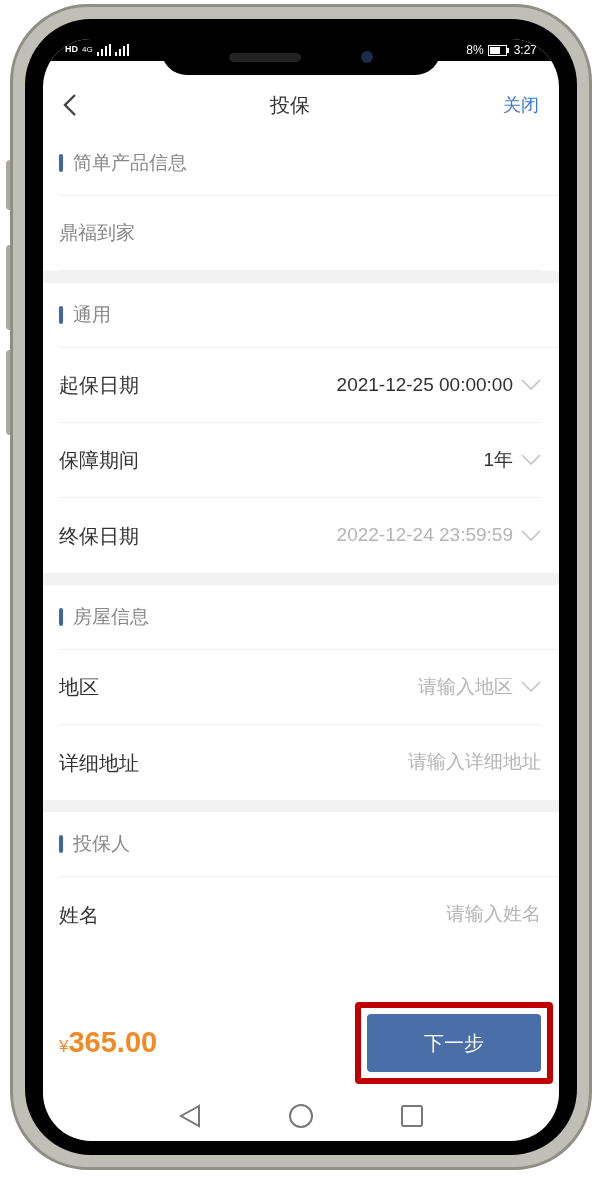  Describe the element at coordinates (512, 460) in the screenshot. I see `select-field: 1年` at that location.